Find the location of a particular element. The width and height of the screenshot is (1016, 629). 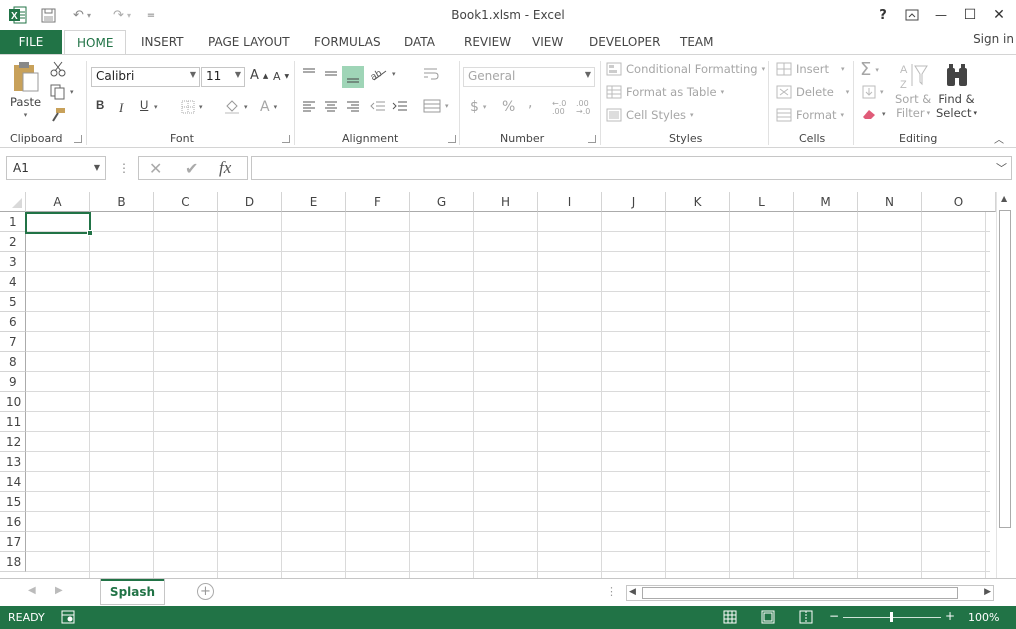

scroll-up-icon: ▲ is located at coordinates (1004, 198).